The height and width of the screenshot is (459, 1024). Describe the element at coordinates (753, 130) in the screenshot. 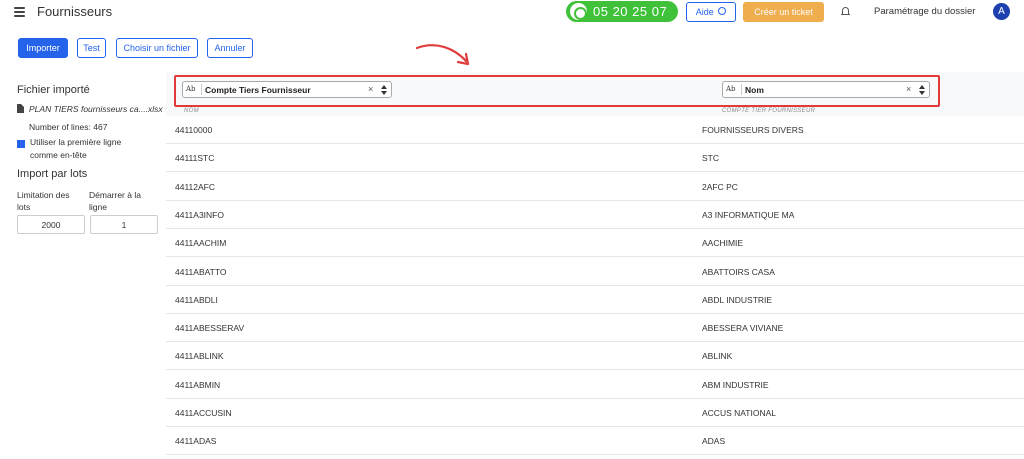

I see `supplier-name-cell: FOURNISSEURS DIVERS` at that location.